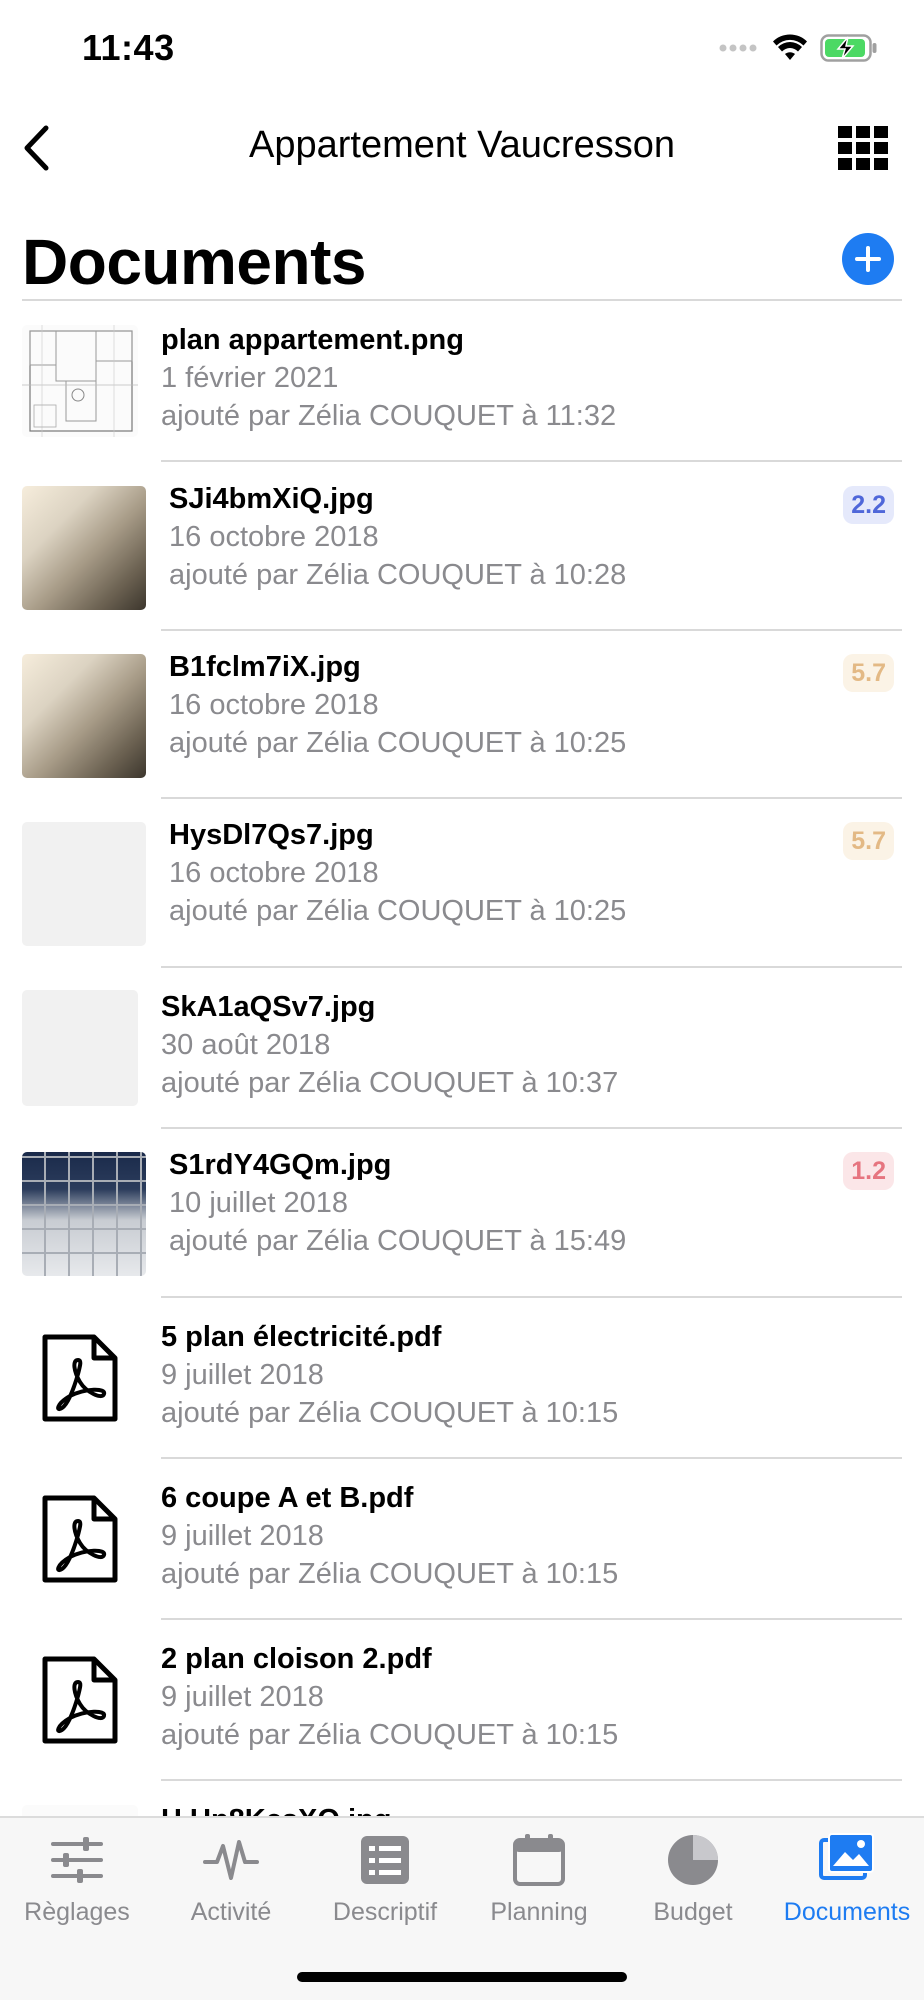 This screenshot has width=924, height=2000. What do you see at coordinates (231, 1860) in the screenshot?
I see `activity-icon` at bounding box center [231, 1860].